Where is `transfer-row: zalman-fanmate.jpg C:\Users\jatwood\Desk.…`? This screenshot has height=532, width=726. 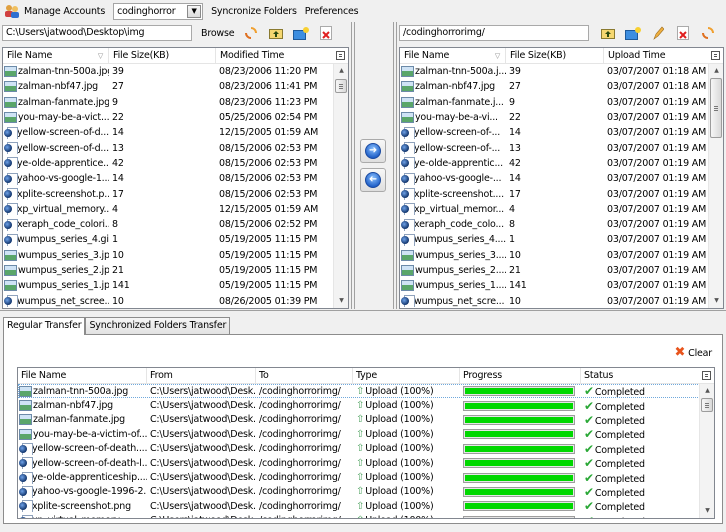
transfer-row: zalman-fanmate.jpg C:\Users\jatwood\Desk.… is located at coordinates (366, 420).